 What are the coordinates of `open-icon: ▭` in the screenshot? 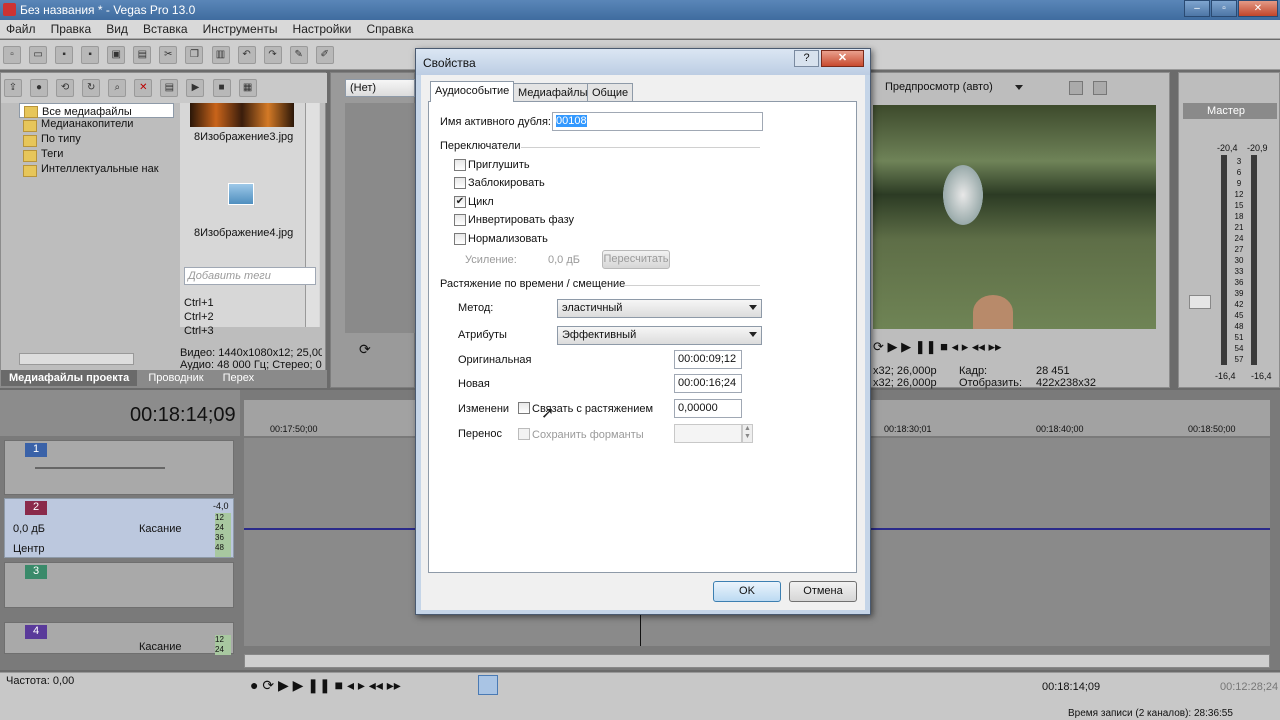 It's located at (38, 55).